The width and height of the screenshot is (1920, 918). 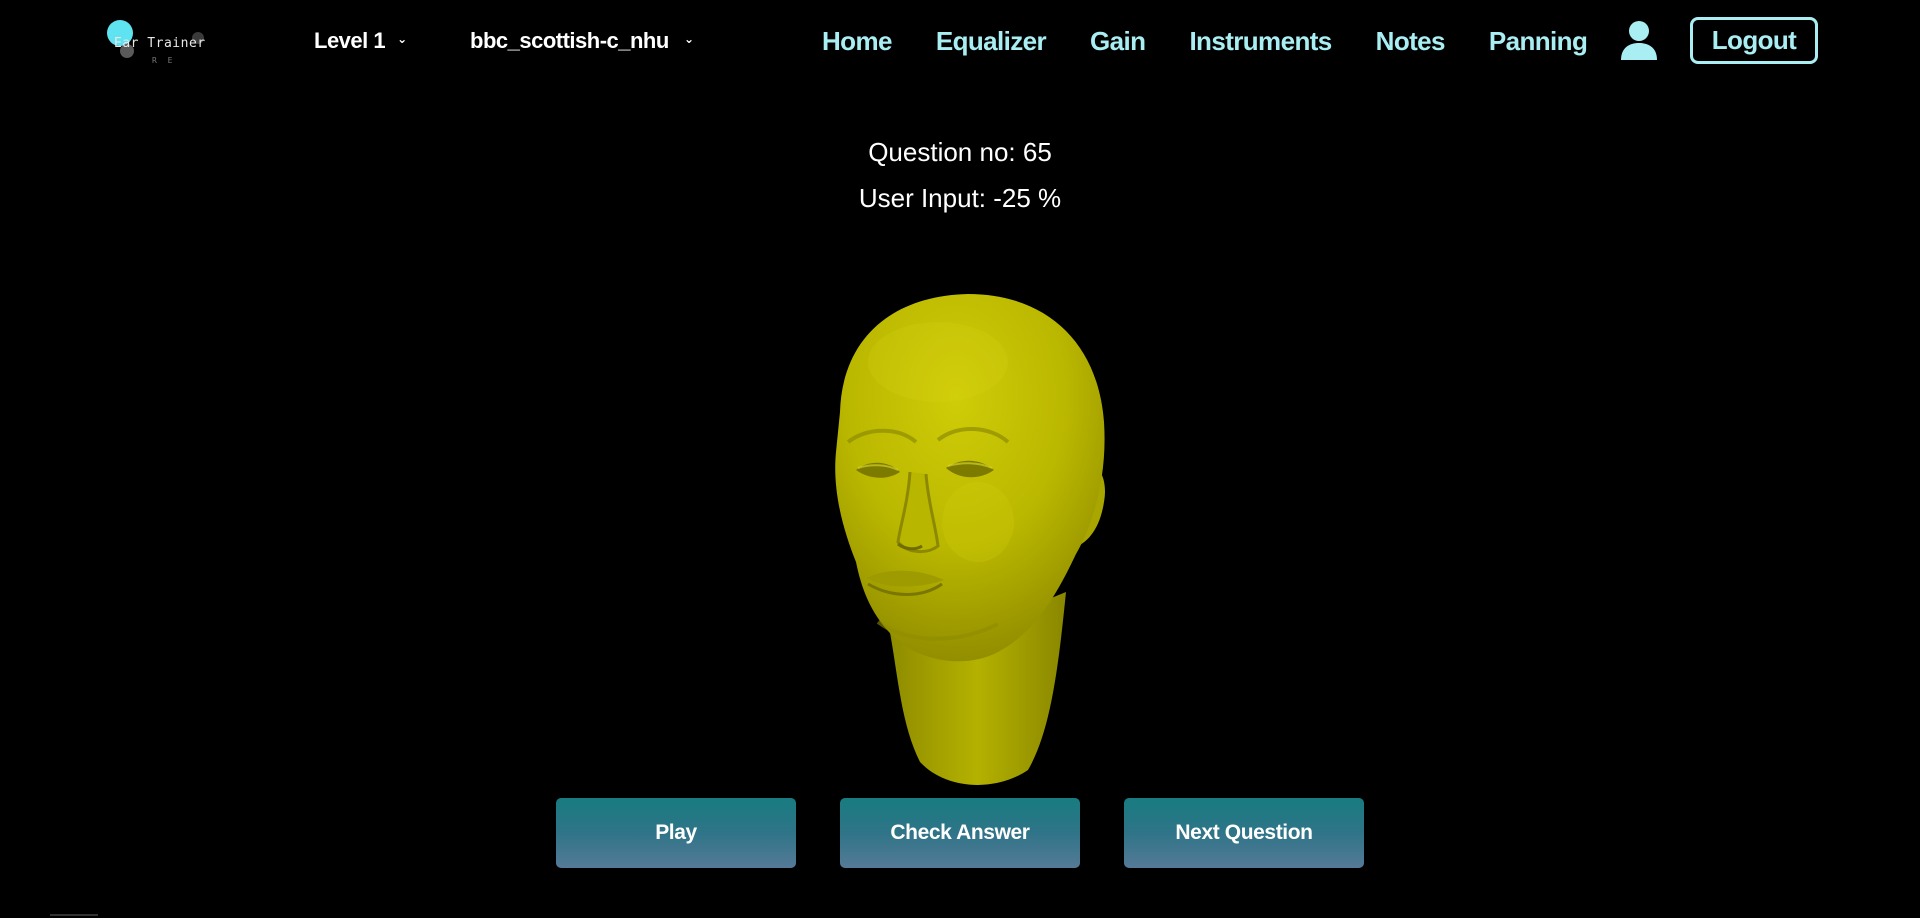 I want to click on app-logo: Ear Trainer R E, so click(x=164, y=43).